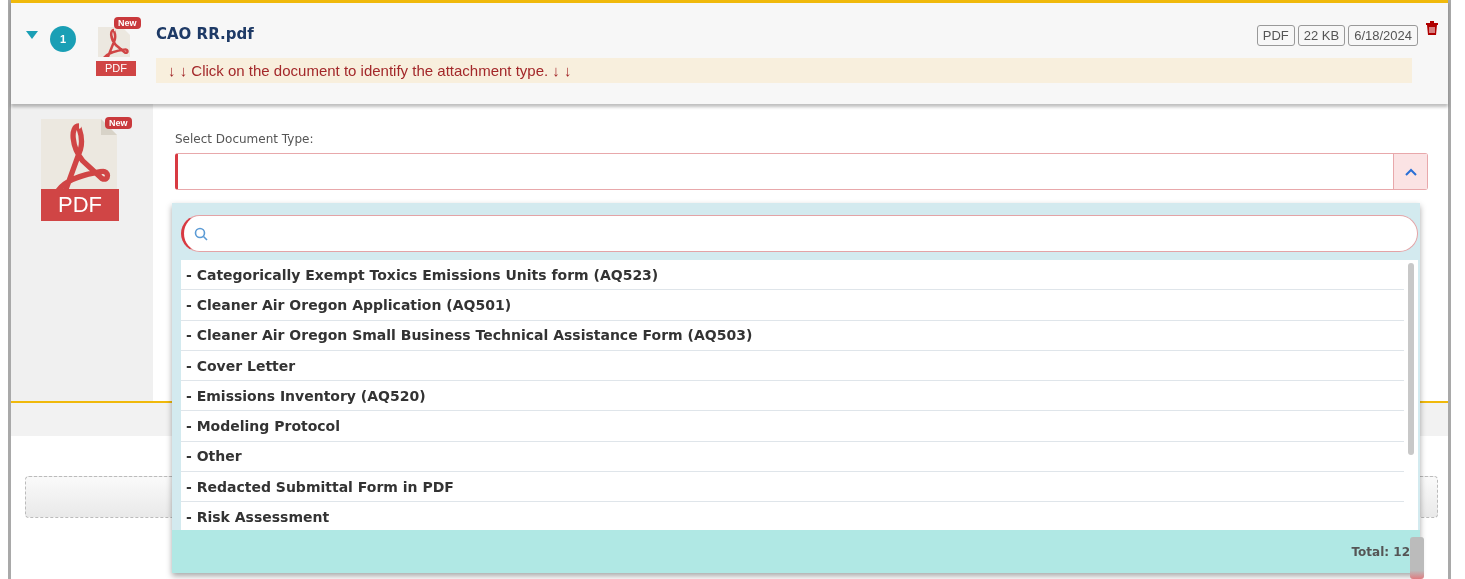  What do you see at coordinates (792, 366) in the screenshot?
I see `option-item: - Cover Letter` at bounding box center [792, 366].